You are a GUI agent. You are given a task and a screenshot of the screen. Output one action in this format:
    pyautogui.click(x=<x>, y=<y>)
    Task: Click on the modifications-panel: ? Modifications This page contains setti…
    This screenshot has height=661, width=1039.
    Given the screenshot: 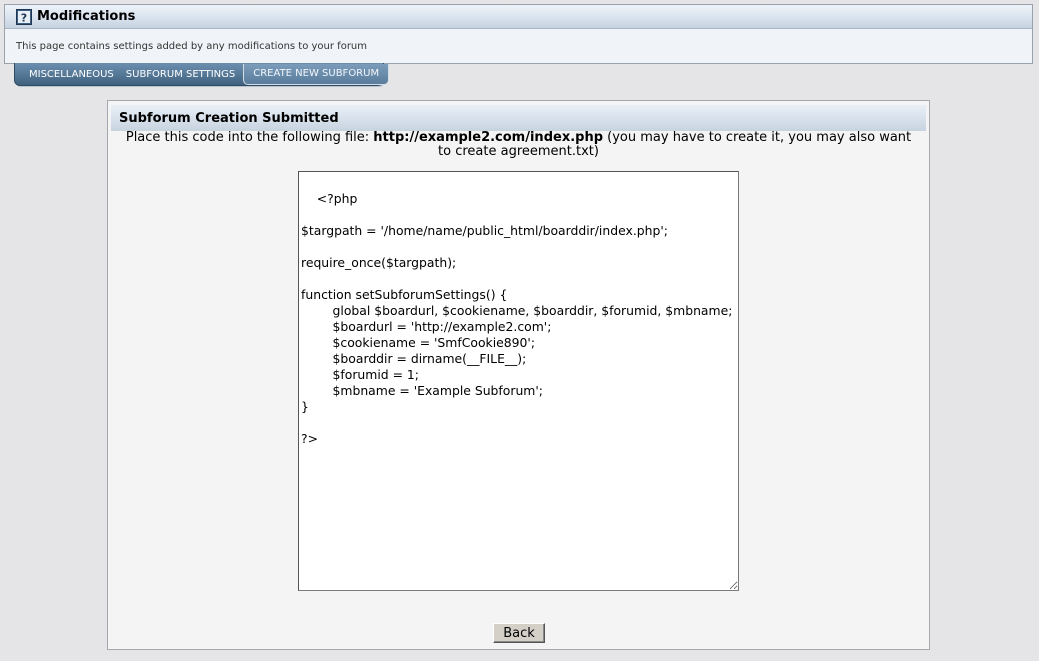 What is the action you would take?
    pyautogui.click(x=518, y=34)
    